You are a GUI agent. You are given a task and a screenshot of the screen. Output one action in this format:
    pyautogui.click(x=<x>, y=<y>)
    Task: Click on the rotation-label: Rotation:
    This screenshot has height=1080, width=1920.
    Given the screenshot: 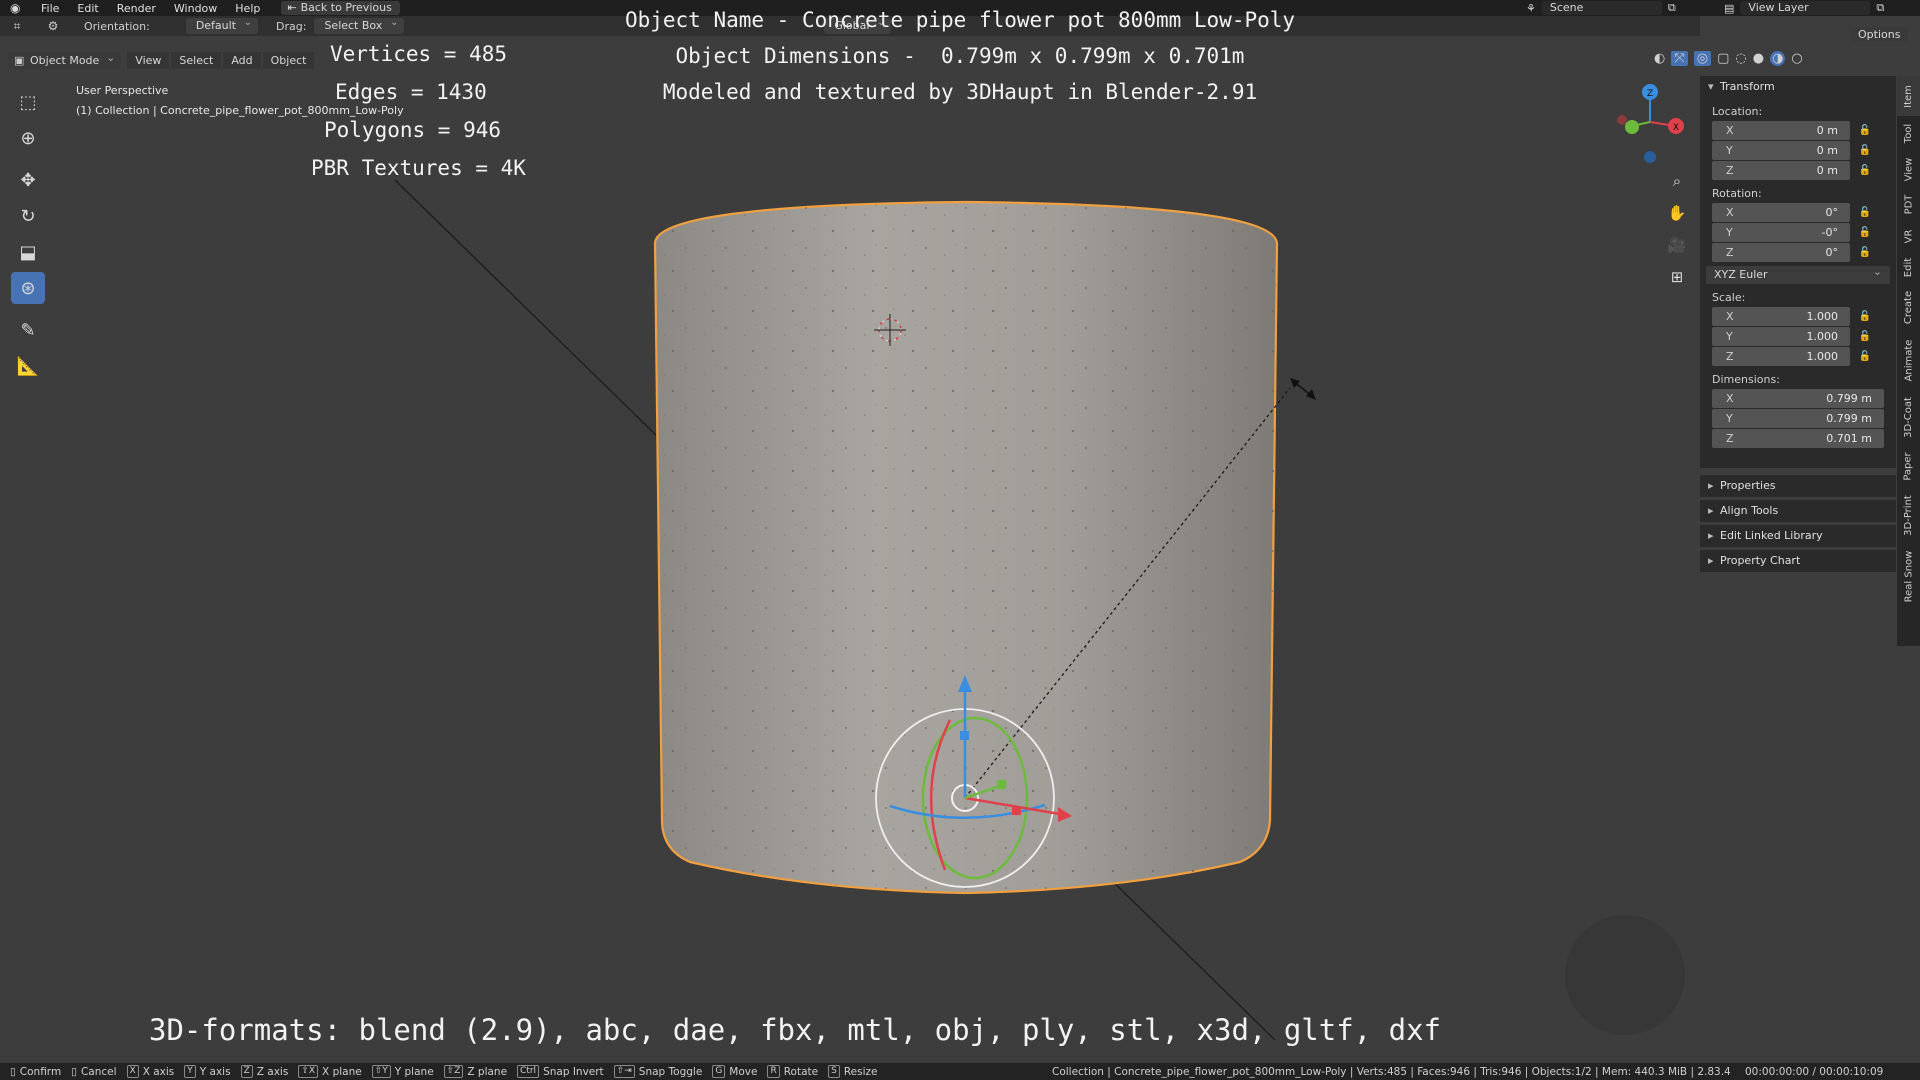 What is the action you would take?
    pyautogui.click(x=1737, y=193)
    